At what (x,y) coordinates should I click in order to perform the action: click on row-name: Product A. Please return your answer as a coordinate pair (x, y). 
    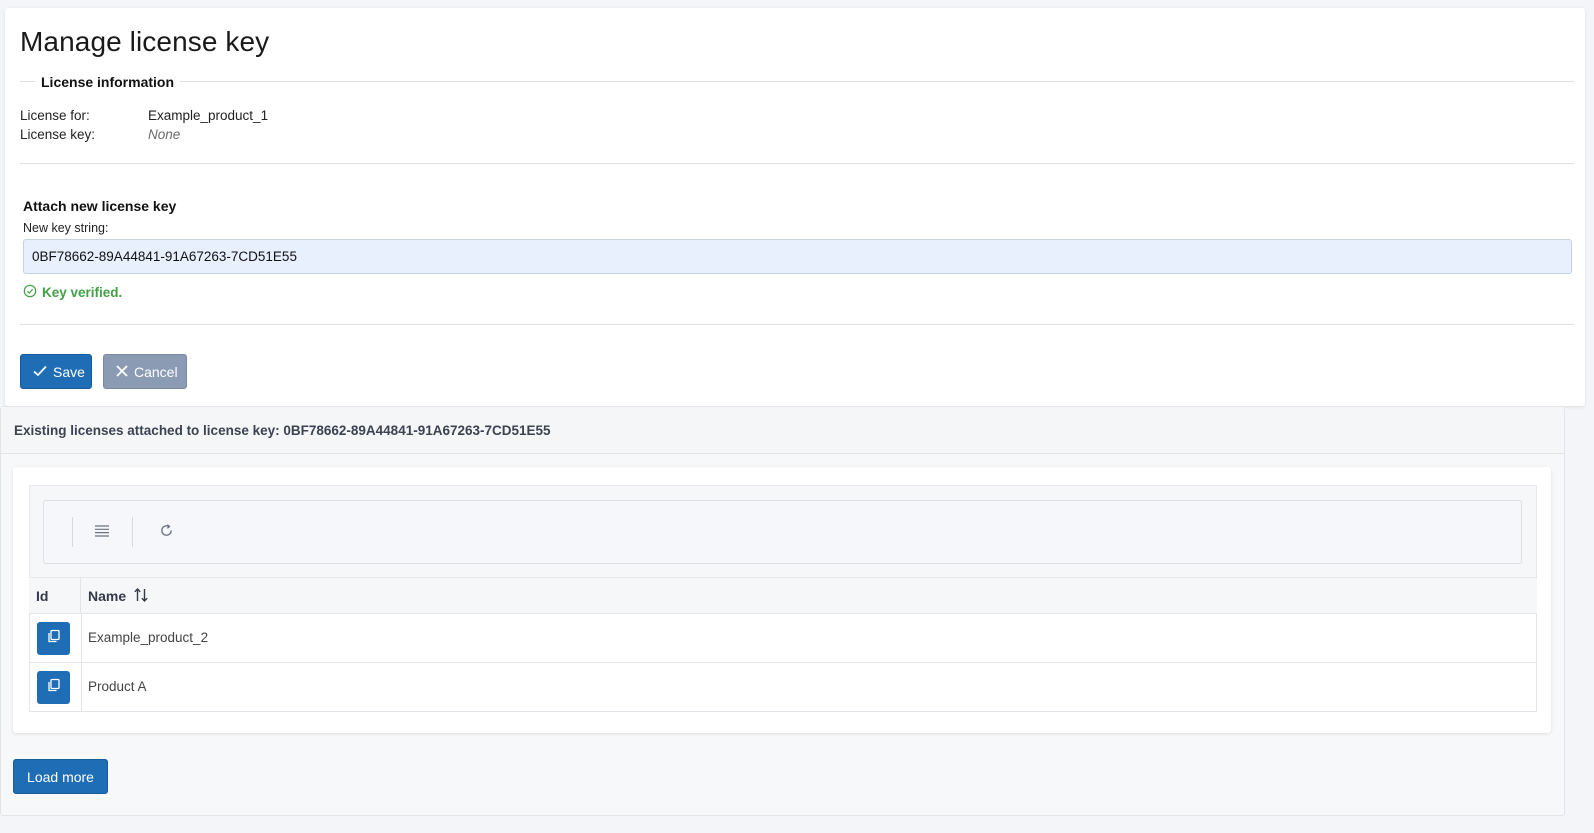
    Looking at the image, I should click on (117, 686).